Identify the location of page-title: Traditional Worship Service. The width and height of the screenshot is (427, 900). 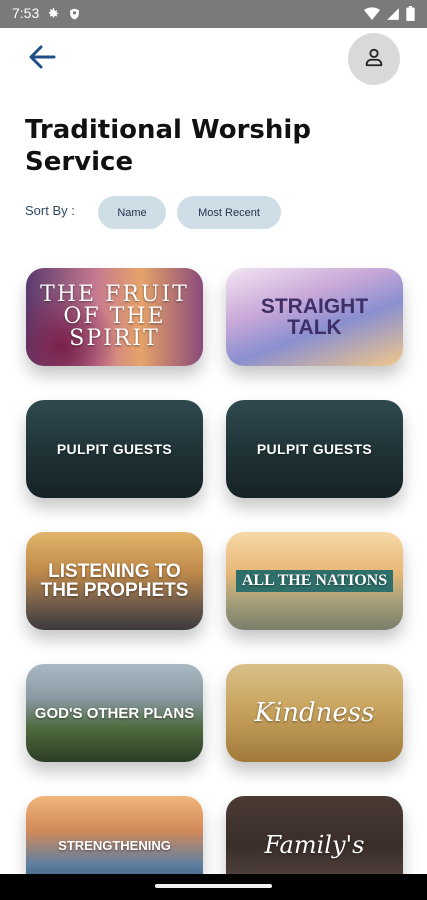
(168, 146).